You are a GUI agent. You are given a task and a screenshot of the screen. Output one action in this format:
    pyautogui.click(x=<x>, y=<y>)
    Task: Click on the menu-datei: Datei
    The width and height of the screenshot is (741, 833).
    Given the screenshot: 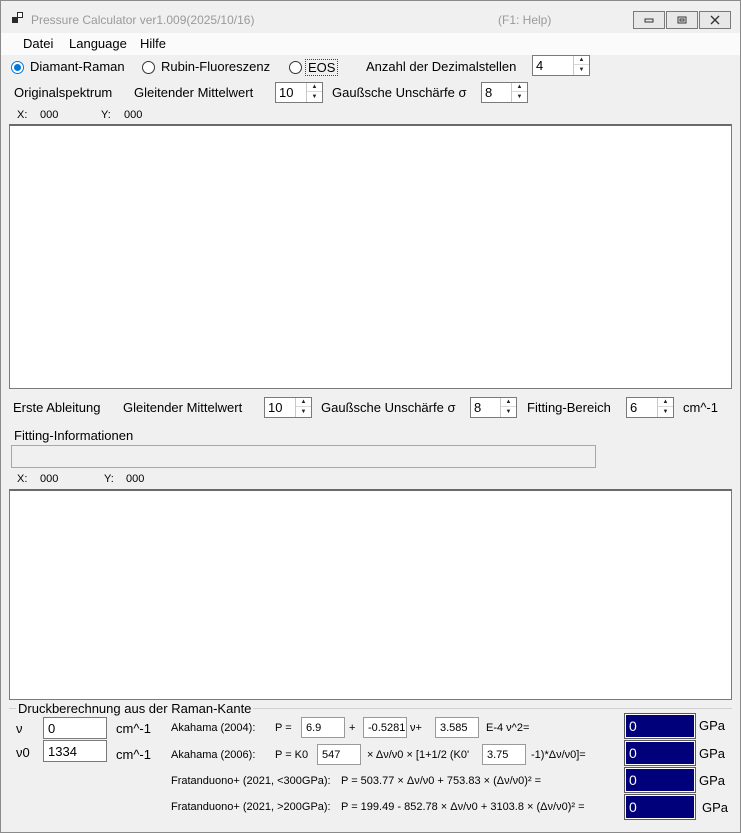 What is the action you would take?
    pyautogui.click(x=38, y=43)
    